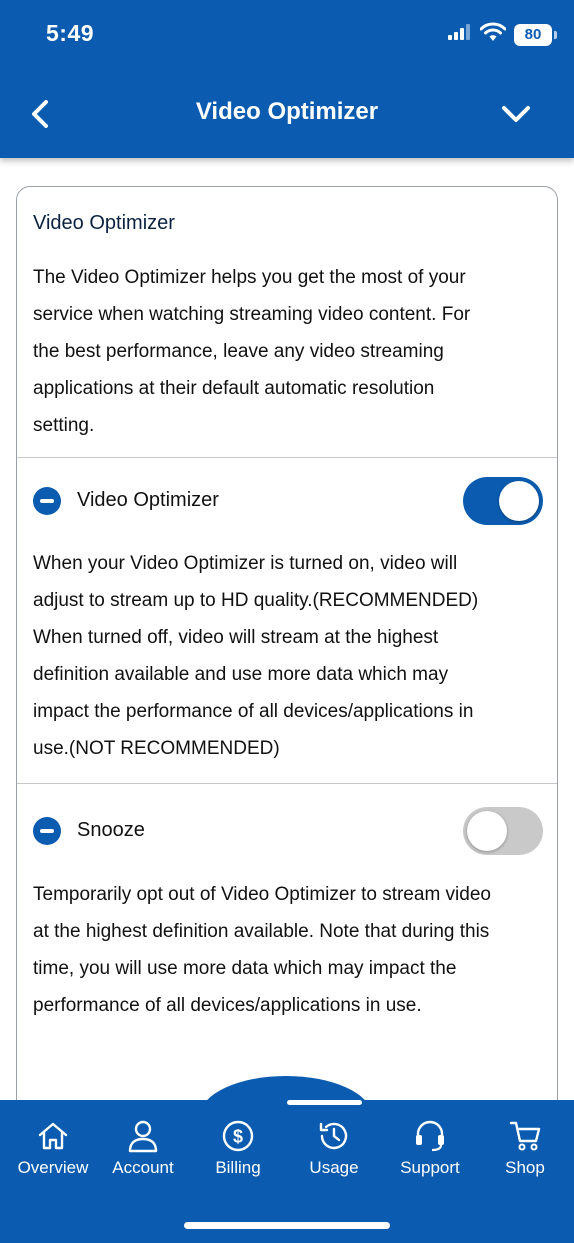 This screenshot has height=1243, width=574. Describe the element at coordinates (111, 830) in the screenshot. I see `snooze-label: Snooze` at that location.